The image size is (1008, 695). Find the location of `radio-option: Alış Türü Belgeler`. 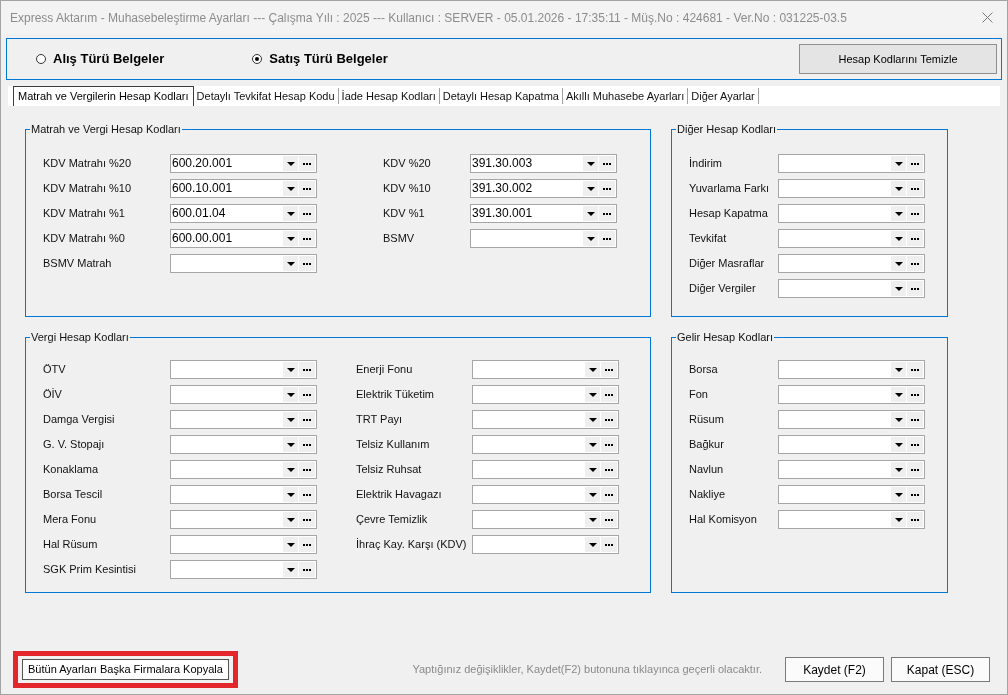

radio-option: Alış Türü Belgeler is located at coordinates (100, 59).